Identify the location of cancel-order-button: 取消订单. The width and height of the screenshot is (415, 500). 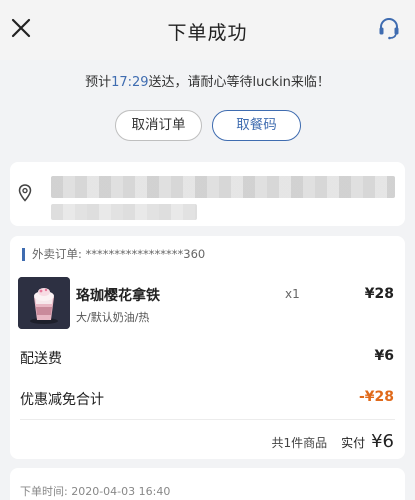
(158, 125).